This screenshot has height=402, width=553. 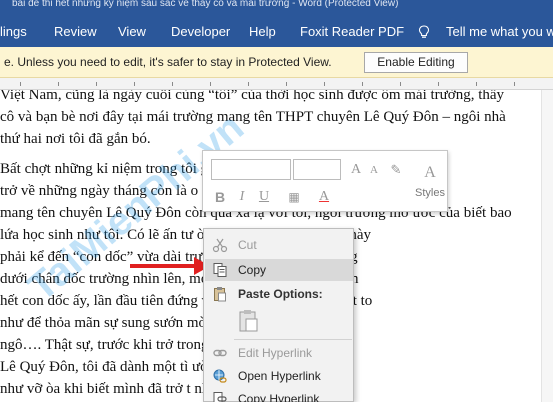 I want to click on paste-icon, so click(x=220, y=294).